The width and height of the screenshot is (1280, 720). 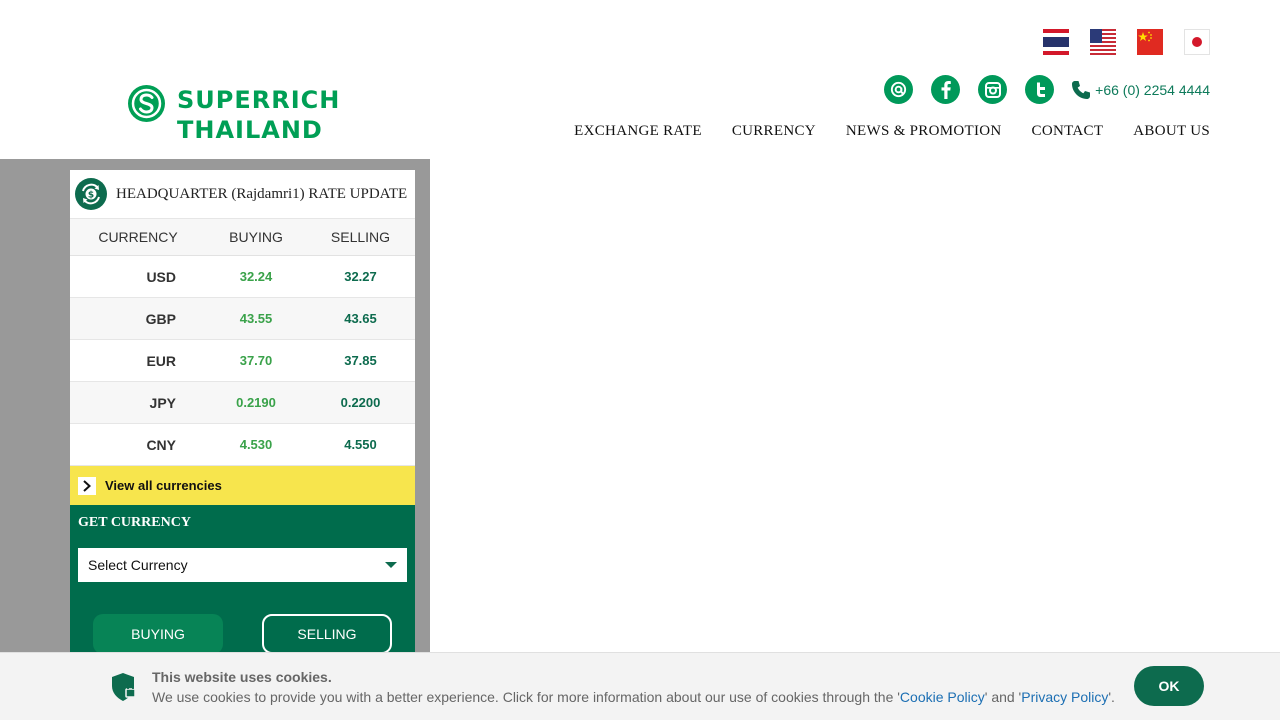 What do you see at coordinates (124, 687) in the screenshot?
I see `shield-lock-icon` at bounding box center [124, 687].